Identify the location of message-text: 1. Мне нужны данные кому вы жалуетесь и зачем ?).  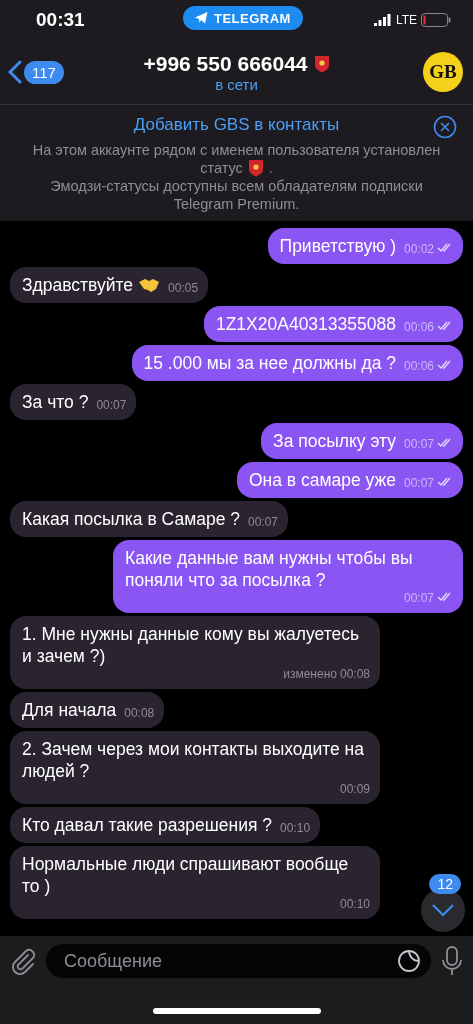
(191, 645).